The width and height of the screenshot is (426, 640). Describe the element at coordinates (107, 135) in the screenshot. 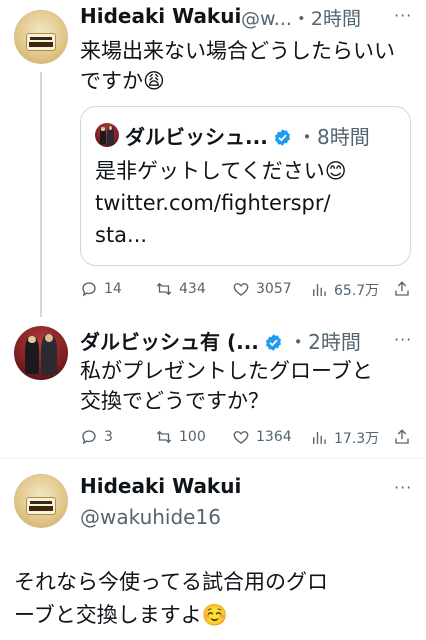

I see `quote-avatar` at that location.